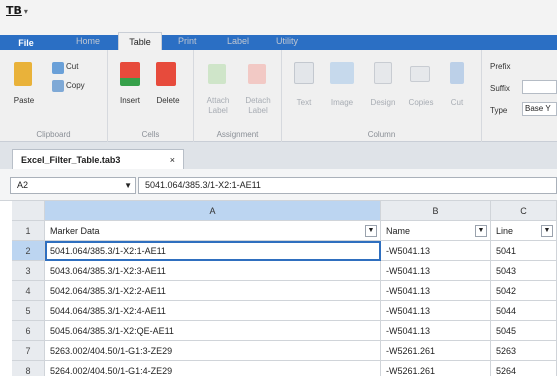 The height and width of the screenshot is (376, 557). I want to click on header-cell-text: Line, so click(505, 231).